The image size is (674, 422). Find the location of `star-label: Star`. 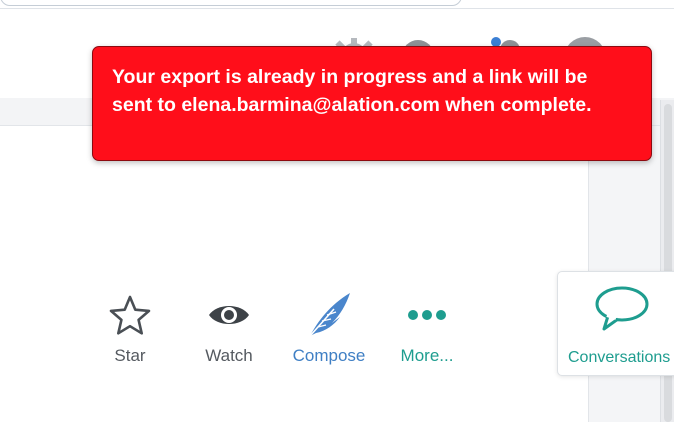

star-label: Star is located at coordinates (130, 355).